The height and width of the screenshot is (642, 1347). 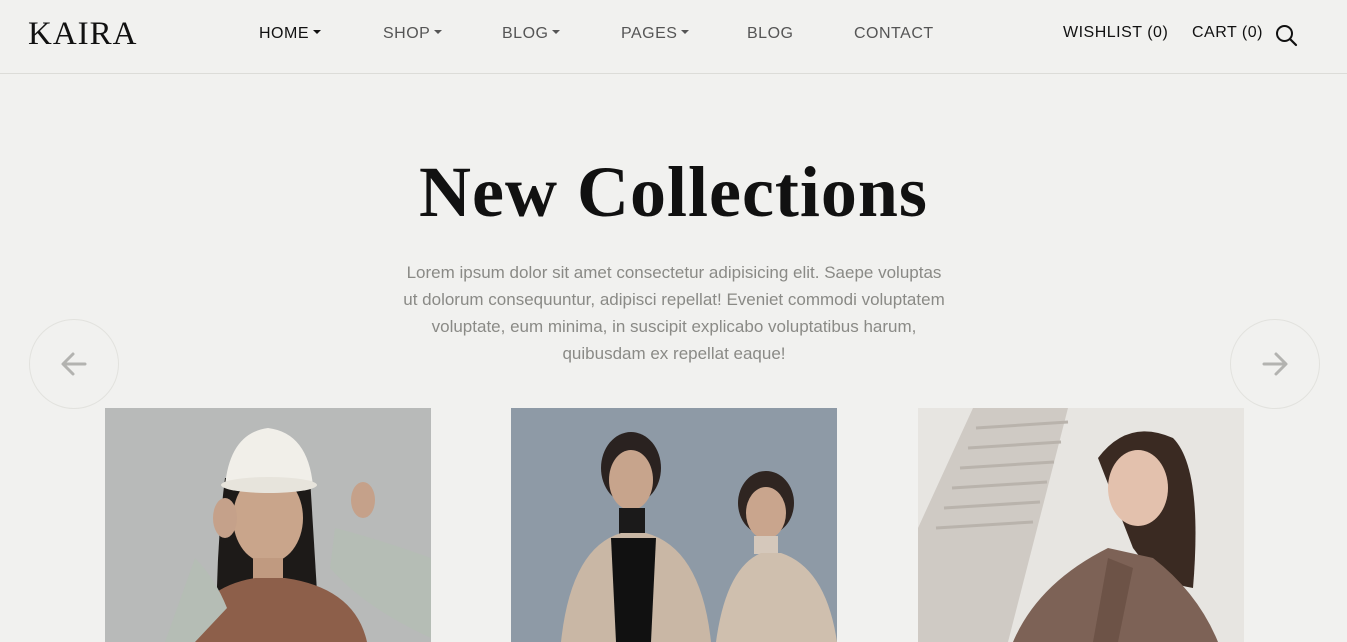 I want to click on carousel-next-button, so click(x=1275, y=364).